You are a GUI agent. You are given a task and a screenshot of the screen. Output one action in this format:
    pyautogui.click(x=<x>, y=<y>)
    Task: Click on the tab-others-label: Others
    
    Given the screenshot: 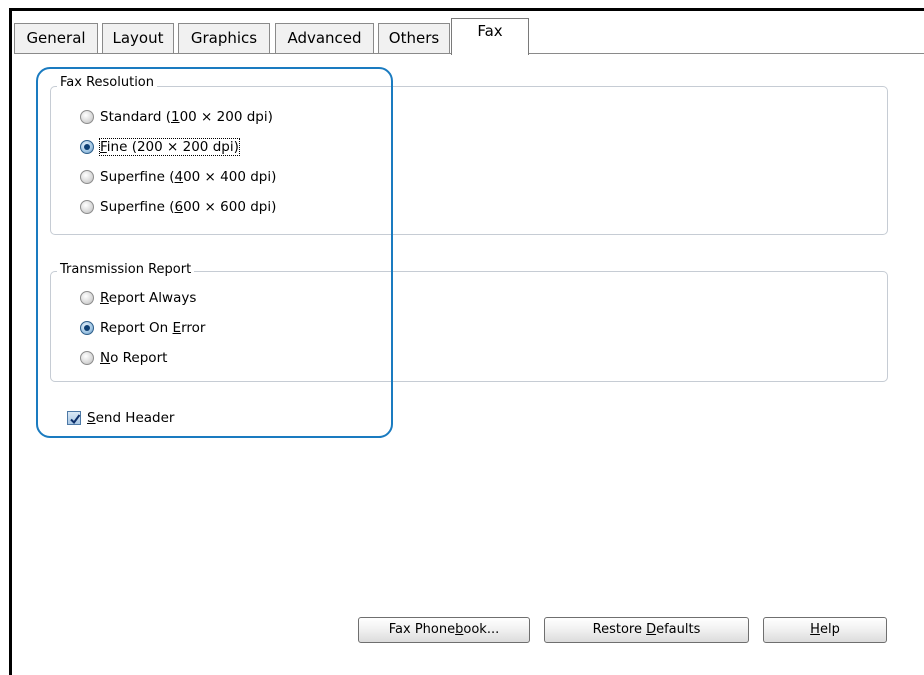 What is the action you would take?
    pyautogui.click(x=414, y=38)
    